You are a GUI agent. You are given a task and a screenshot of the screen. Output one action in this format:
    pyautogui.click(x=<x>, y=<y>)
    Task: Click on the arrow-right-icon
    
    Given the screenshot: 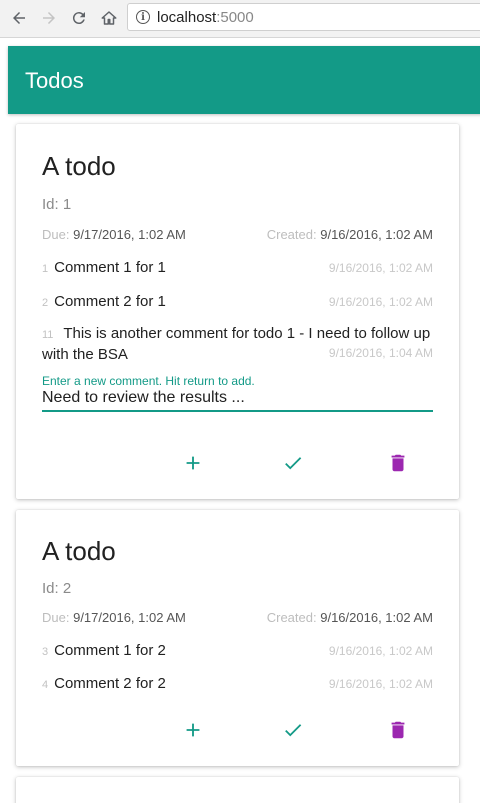 What is the action you would take?
    pyautogui.click(x=49, y=18)
    